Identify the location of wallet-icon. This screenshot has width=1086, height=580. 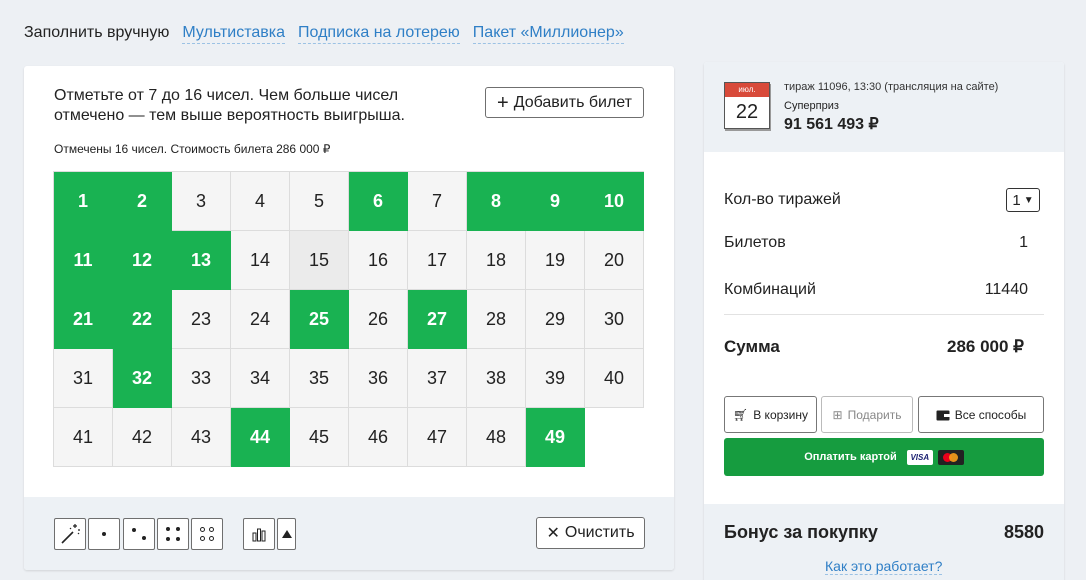
(943, 415).